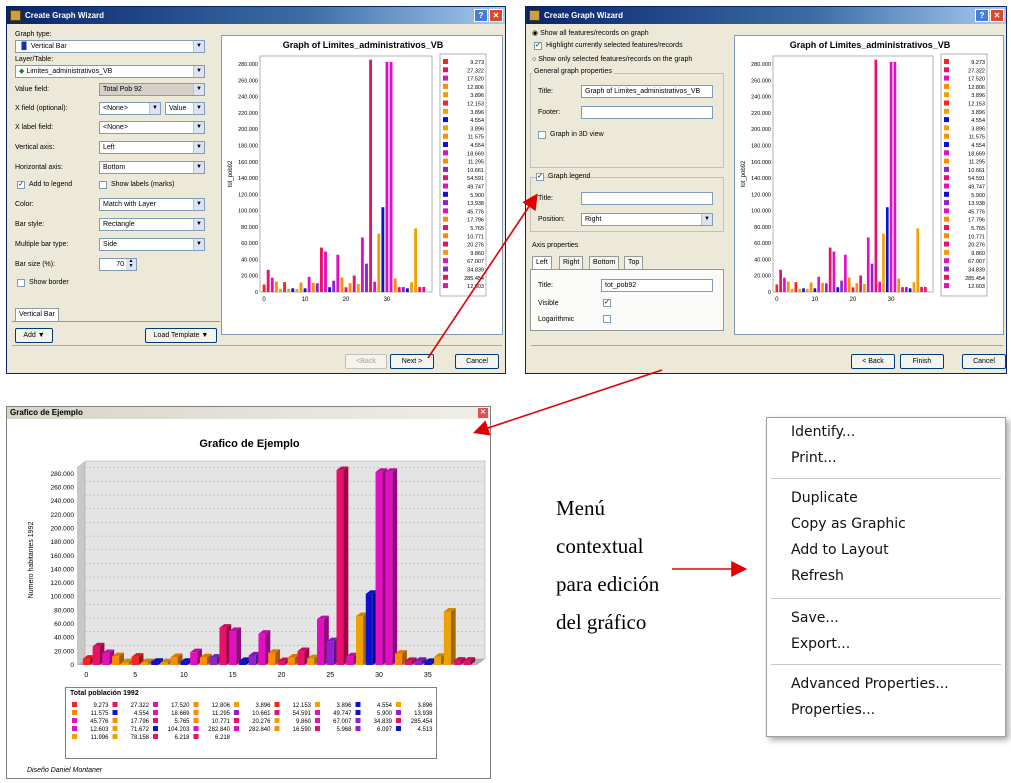  Describe the element at coordinates (848, 524) in the screenshot. I see `menu-item-copy-graphic: Copy as Graphic` at that location.